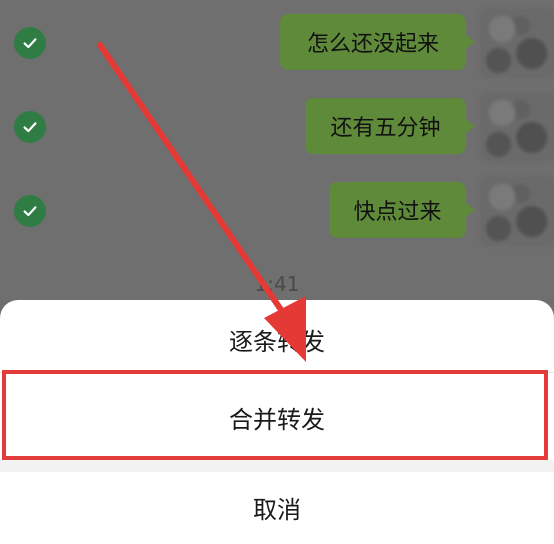  Describe the element at coordinates (277, 284) in the screenshot. I see `timestamp: 1:41` at that location.